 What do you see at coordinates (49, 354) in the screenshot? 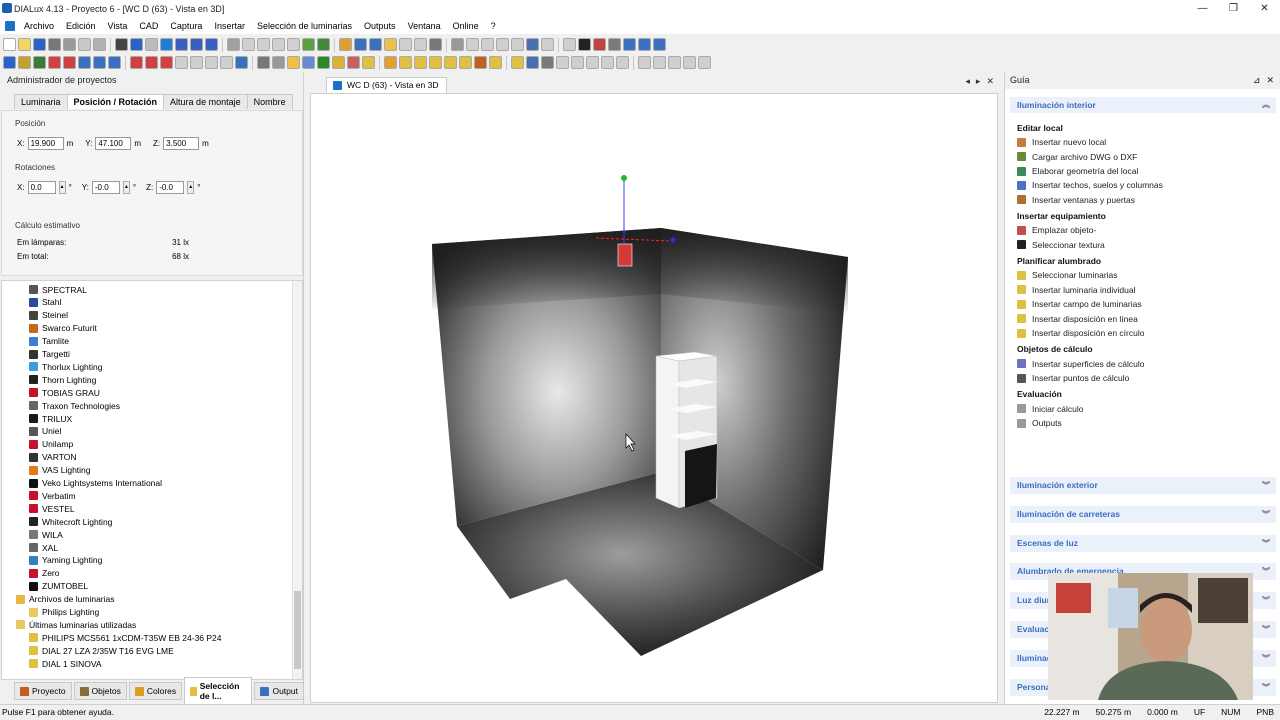
I see `tree-item-manufacturer: Targetti` at bounding box center [49, 354].